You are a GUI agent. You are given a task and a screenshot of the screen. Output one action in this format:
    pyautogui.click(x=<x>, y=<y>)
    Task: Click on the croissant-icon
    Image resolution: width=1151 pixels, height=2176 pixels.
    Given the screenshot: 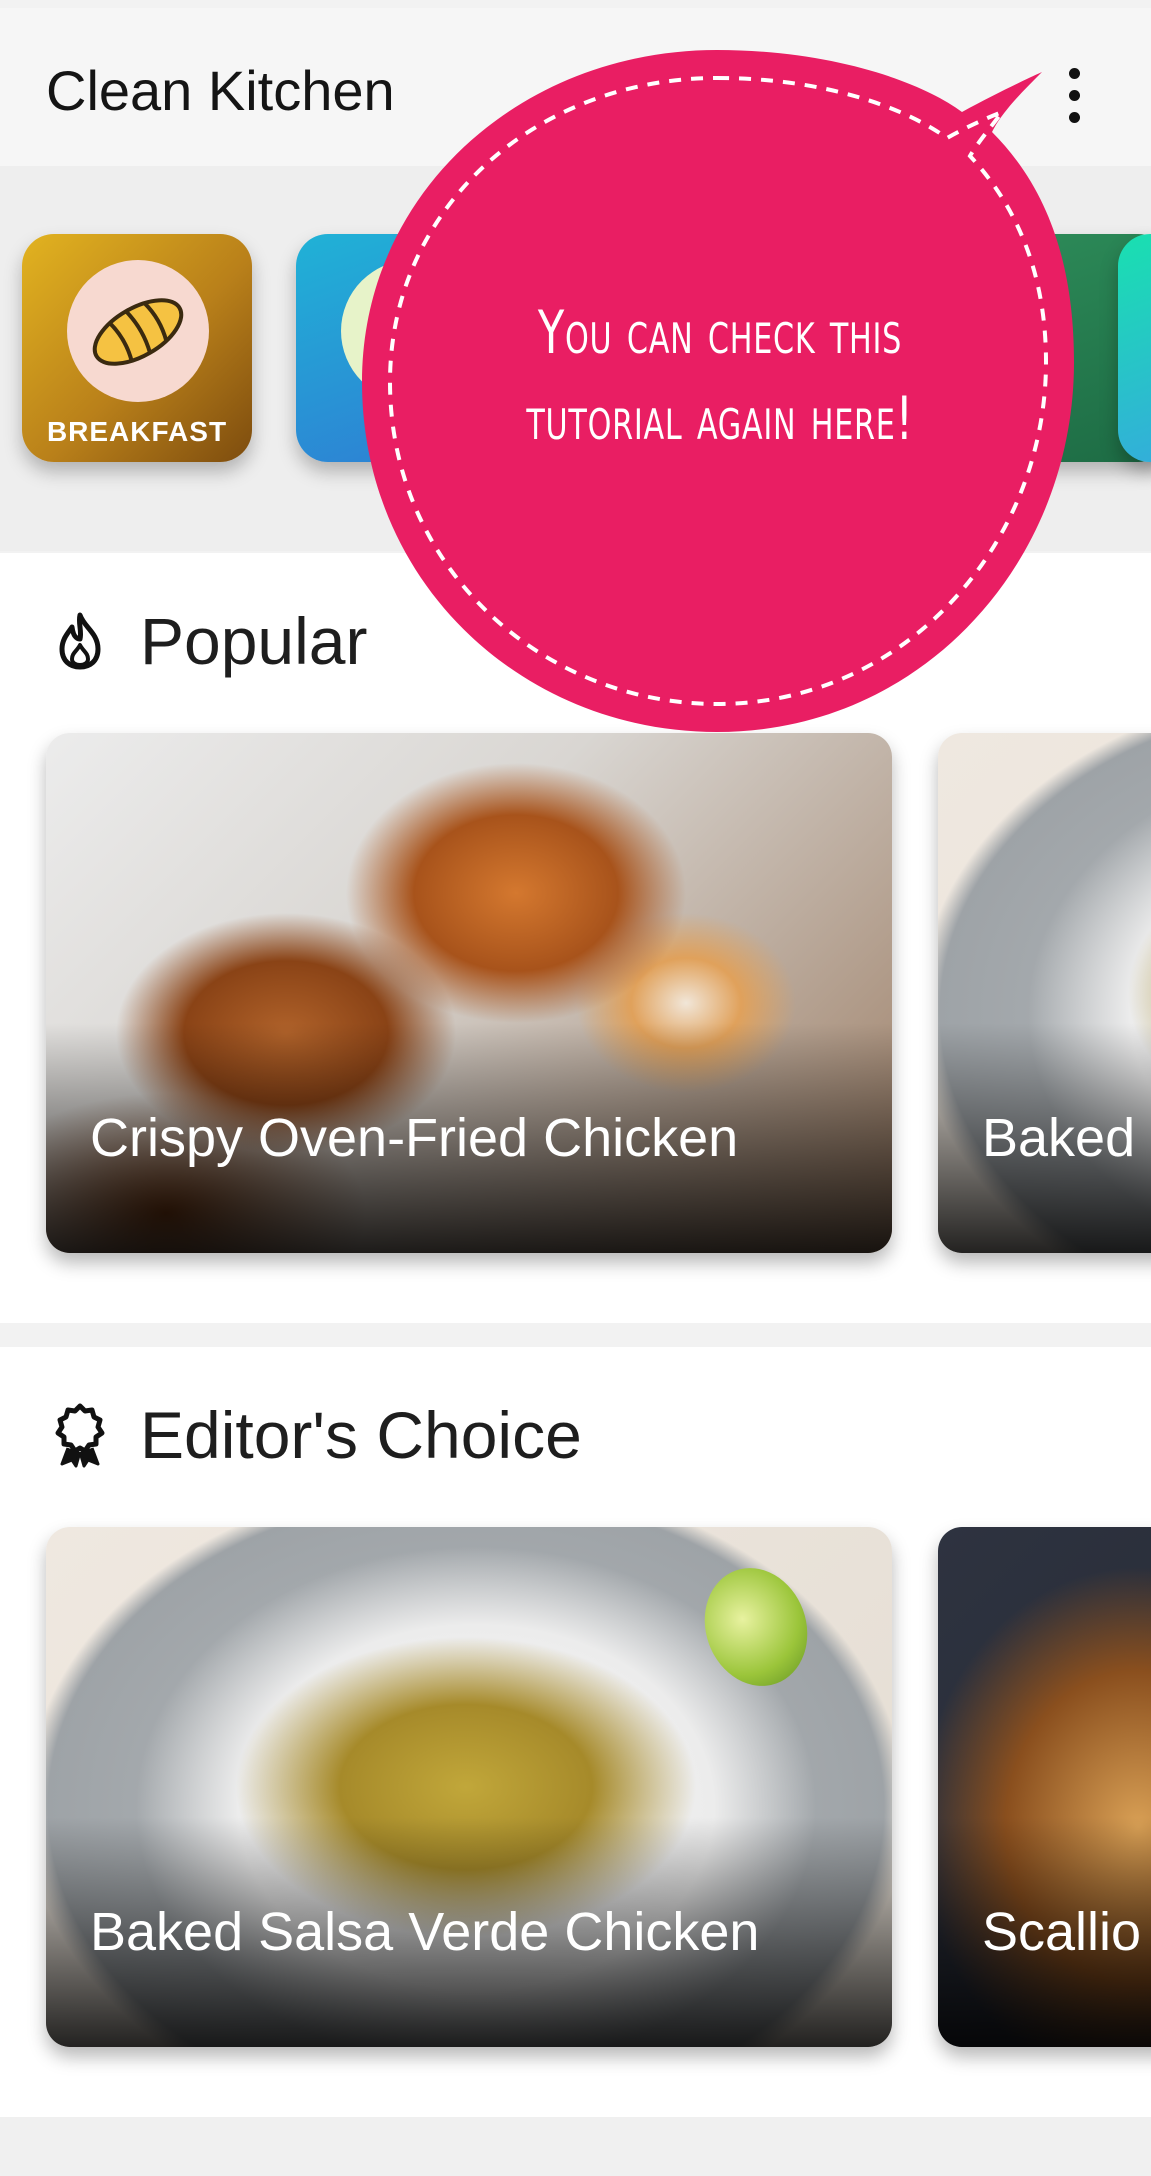 What is the action you would take?
    pyautogui.click(x=138, y=331)
    